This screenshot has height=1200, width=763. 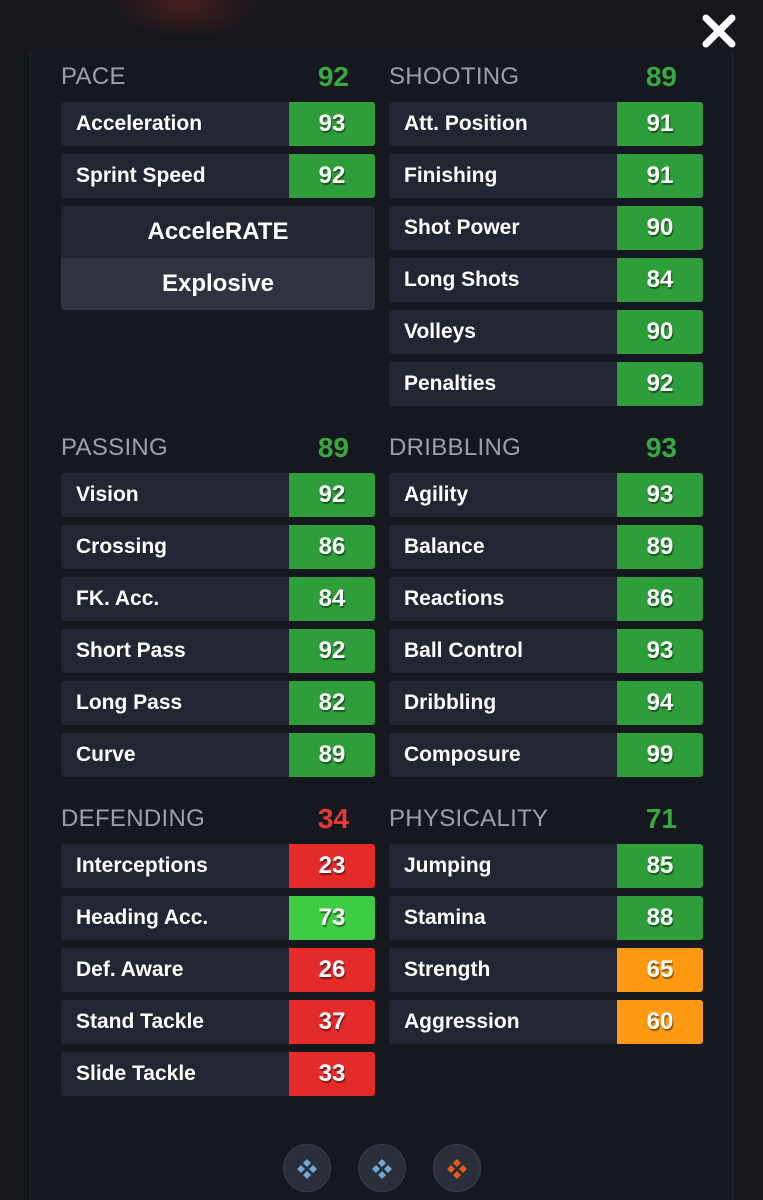 What do you see at coordinates (133, 818) in the screenshot?
I see `group-title: DEFENDING` at bounding box center [133, 818].